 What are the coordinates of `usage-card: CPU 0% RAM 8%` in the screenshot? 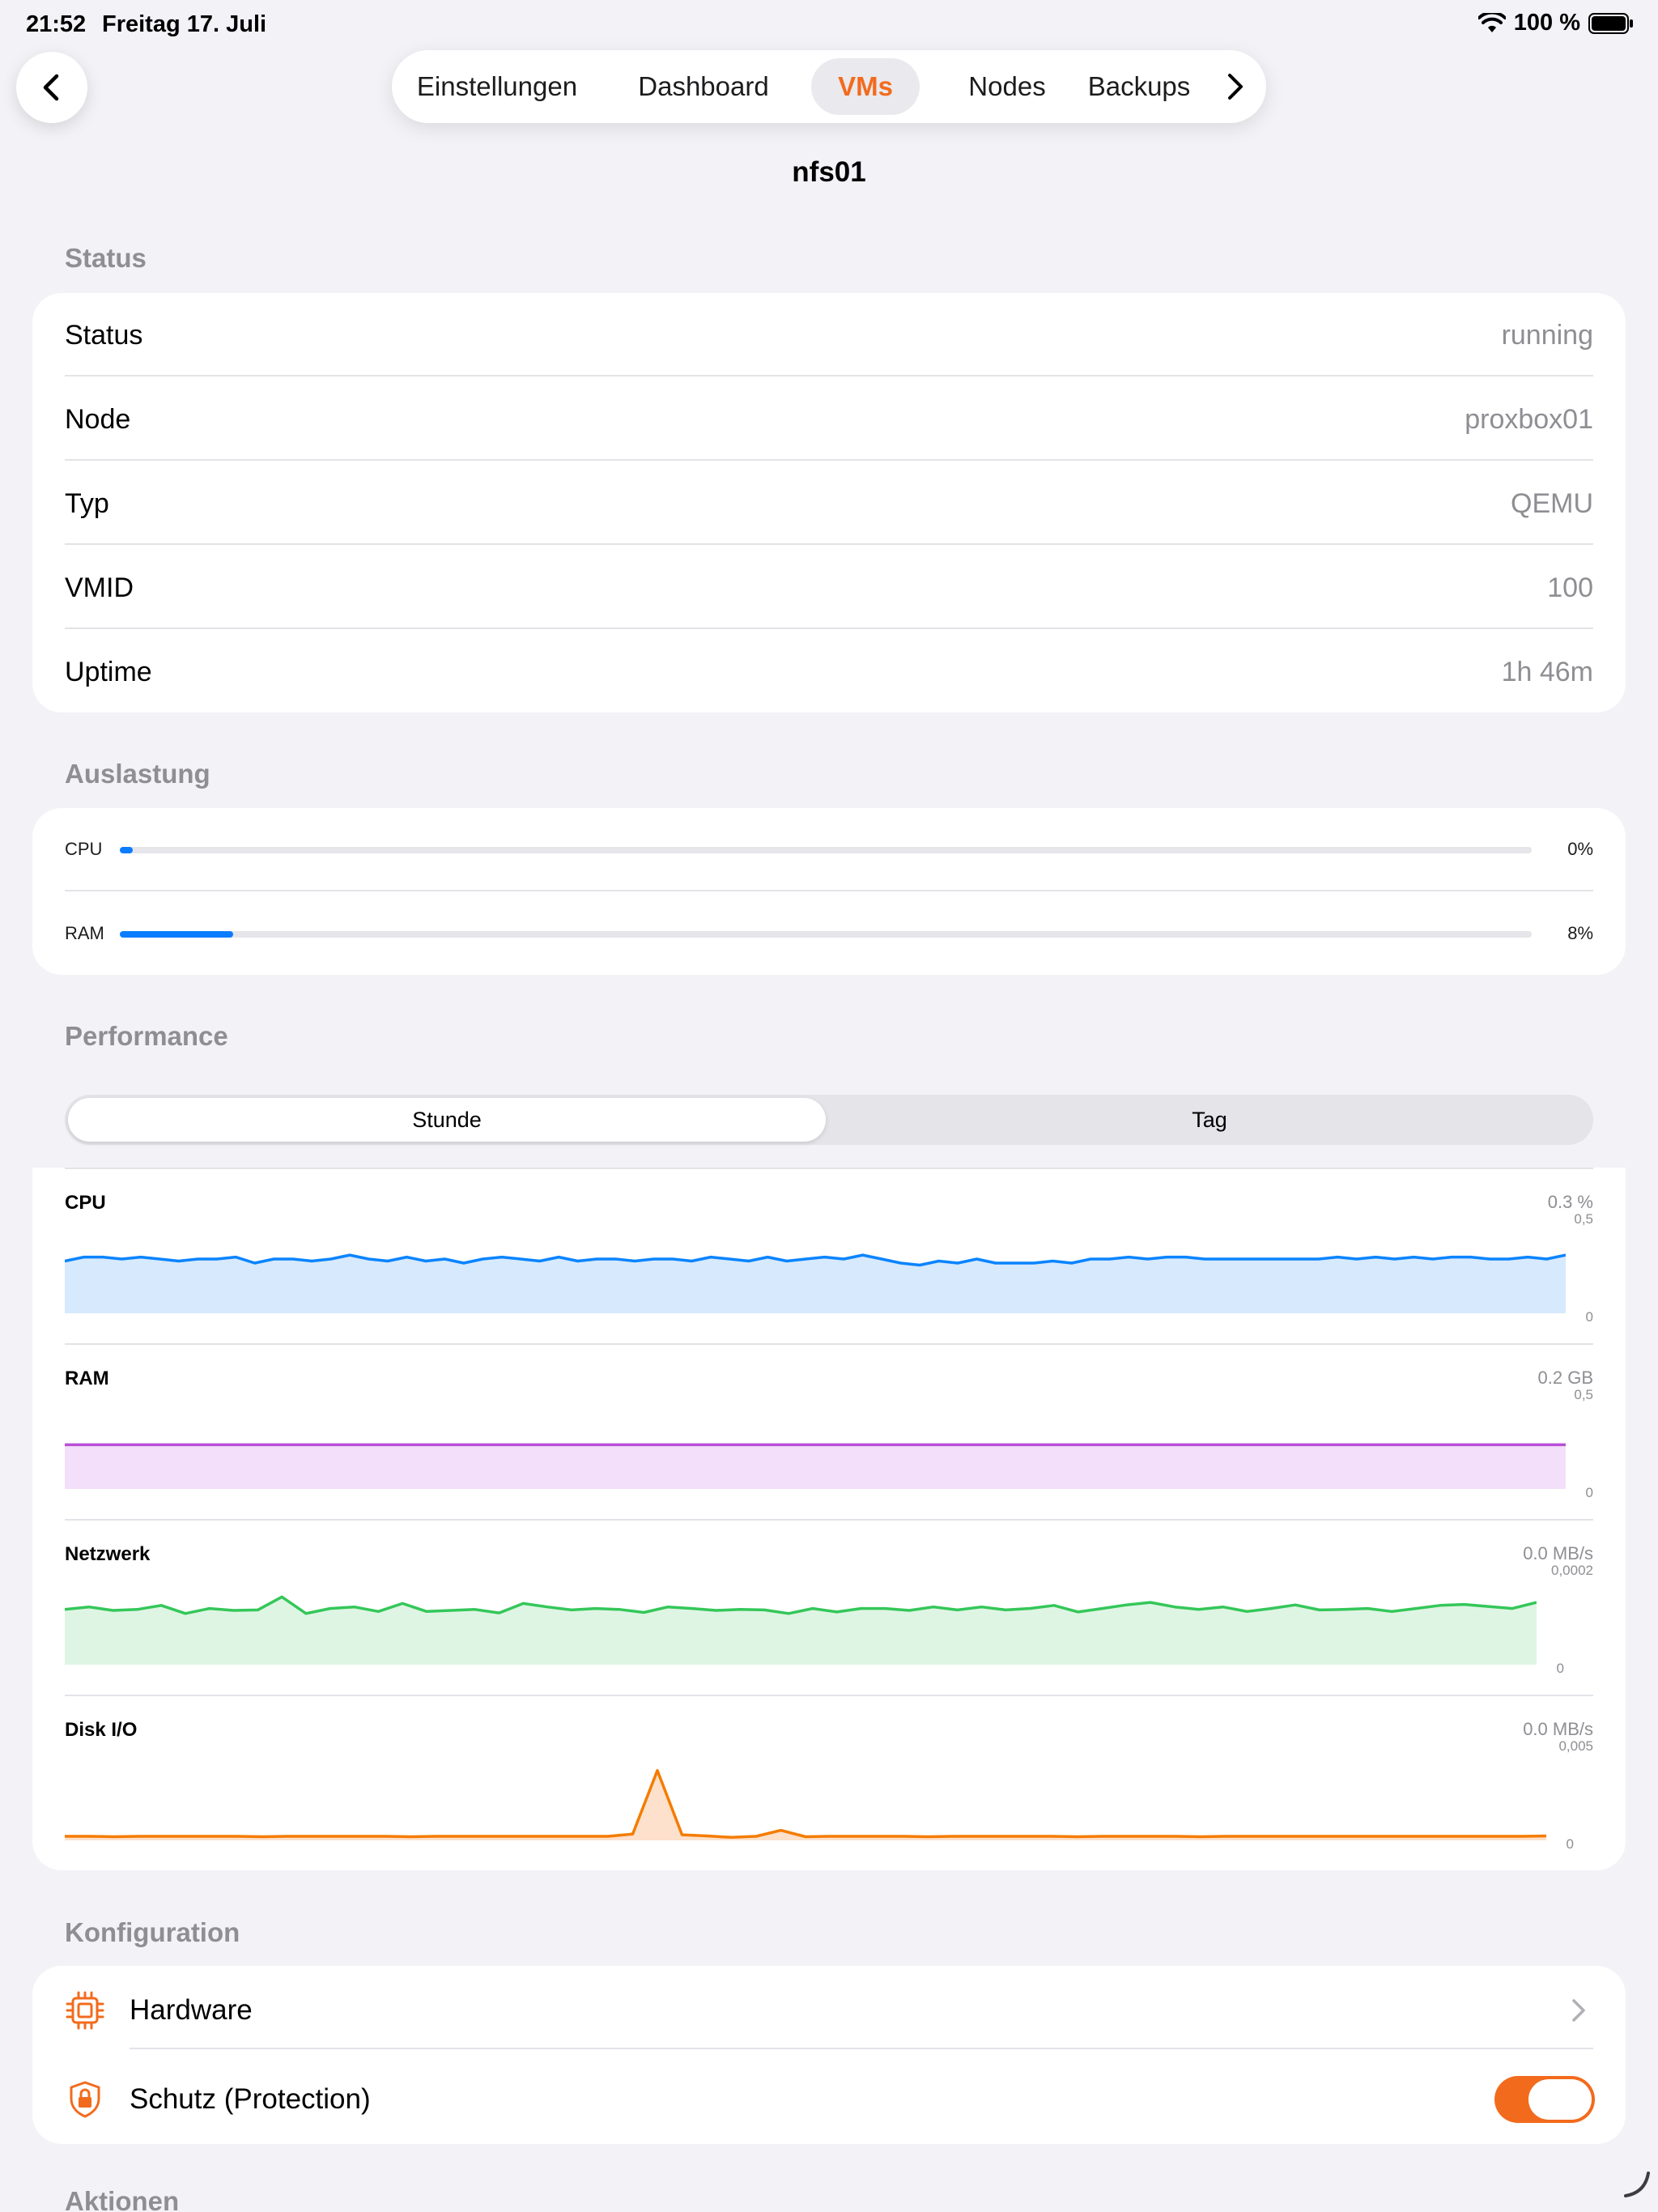 It's located at (829, 892).